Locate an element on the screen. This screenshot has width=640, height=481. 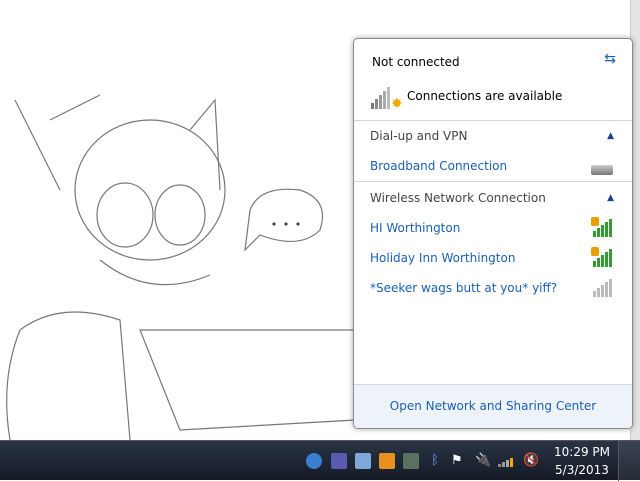
action-center-flag-icon: ⚑ is located at coordinates (459, 461).